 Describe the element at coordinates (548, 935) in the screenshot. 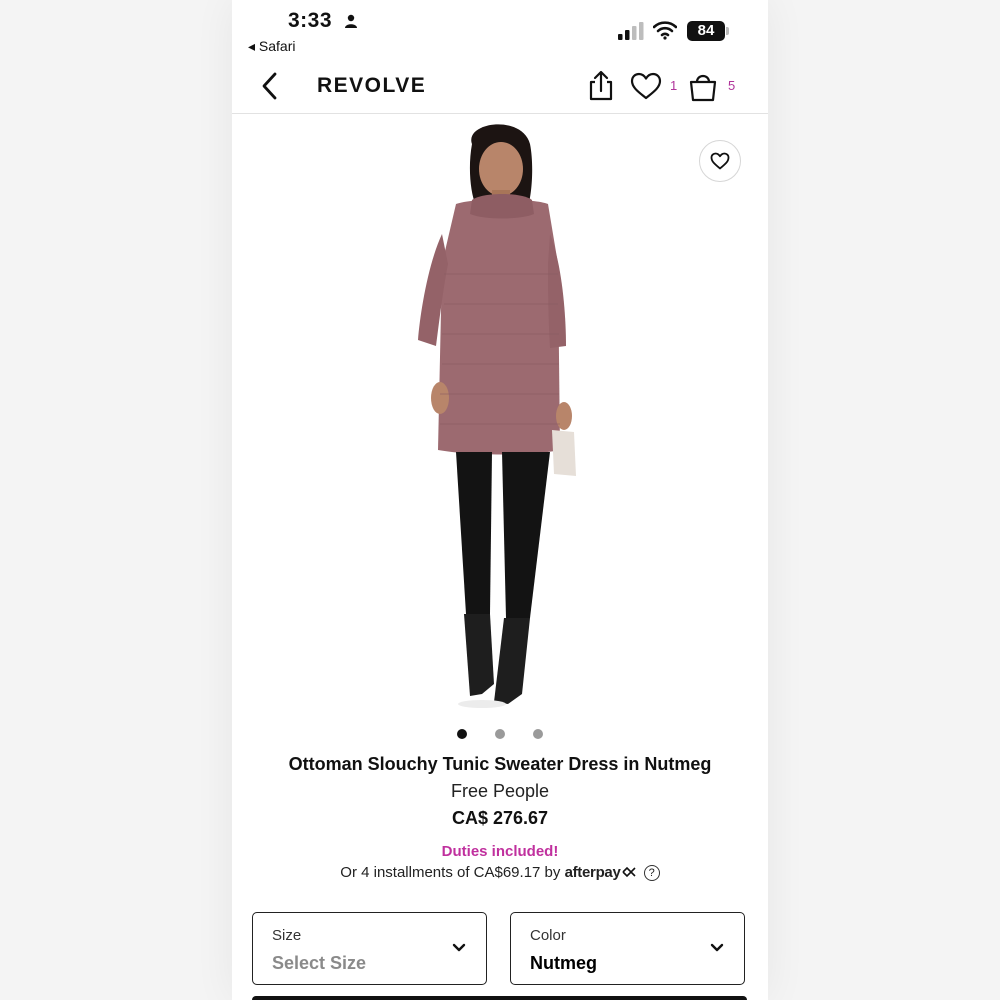

I see `color-label: Color` at that location.